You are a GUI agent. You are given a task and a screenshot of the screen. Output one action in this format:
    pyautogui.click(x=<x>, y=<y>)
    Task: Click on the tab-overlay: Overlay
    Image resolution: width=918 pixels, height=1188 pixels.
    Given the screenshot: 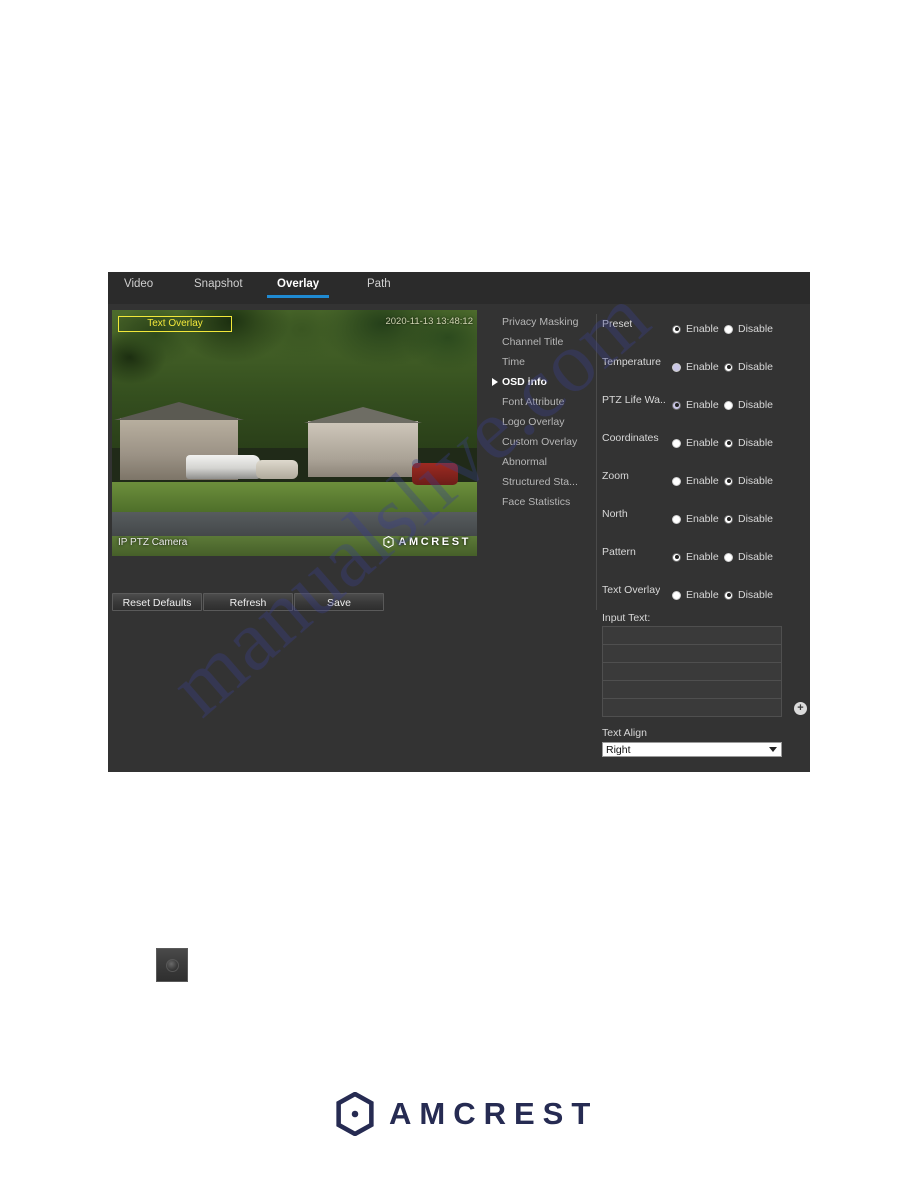 What is the action you would take?
    pyautogui.click(x=298, y=288)
    